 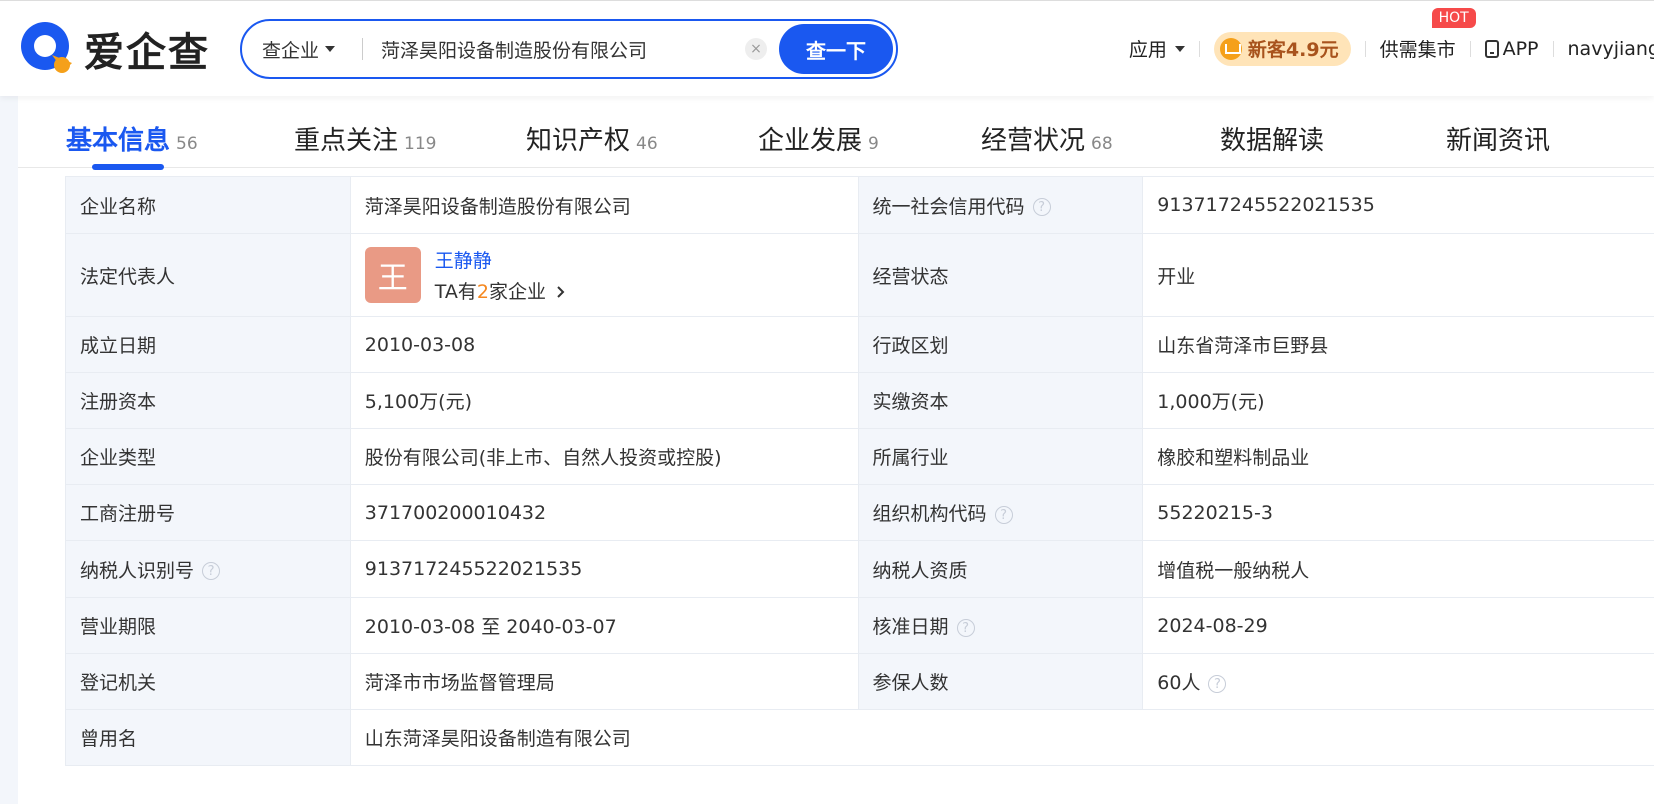 What do you see at coordinates (836, 49) in the screenshot?
I see `search-button: 查一下` at bounding box center [836, 49].